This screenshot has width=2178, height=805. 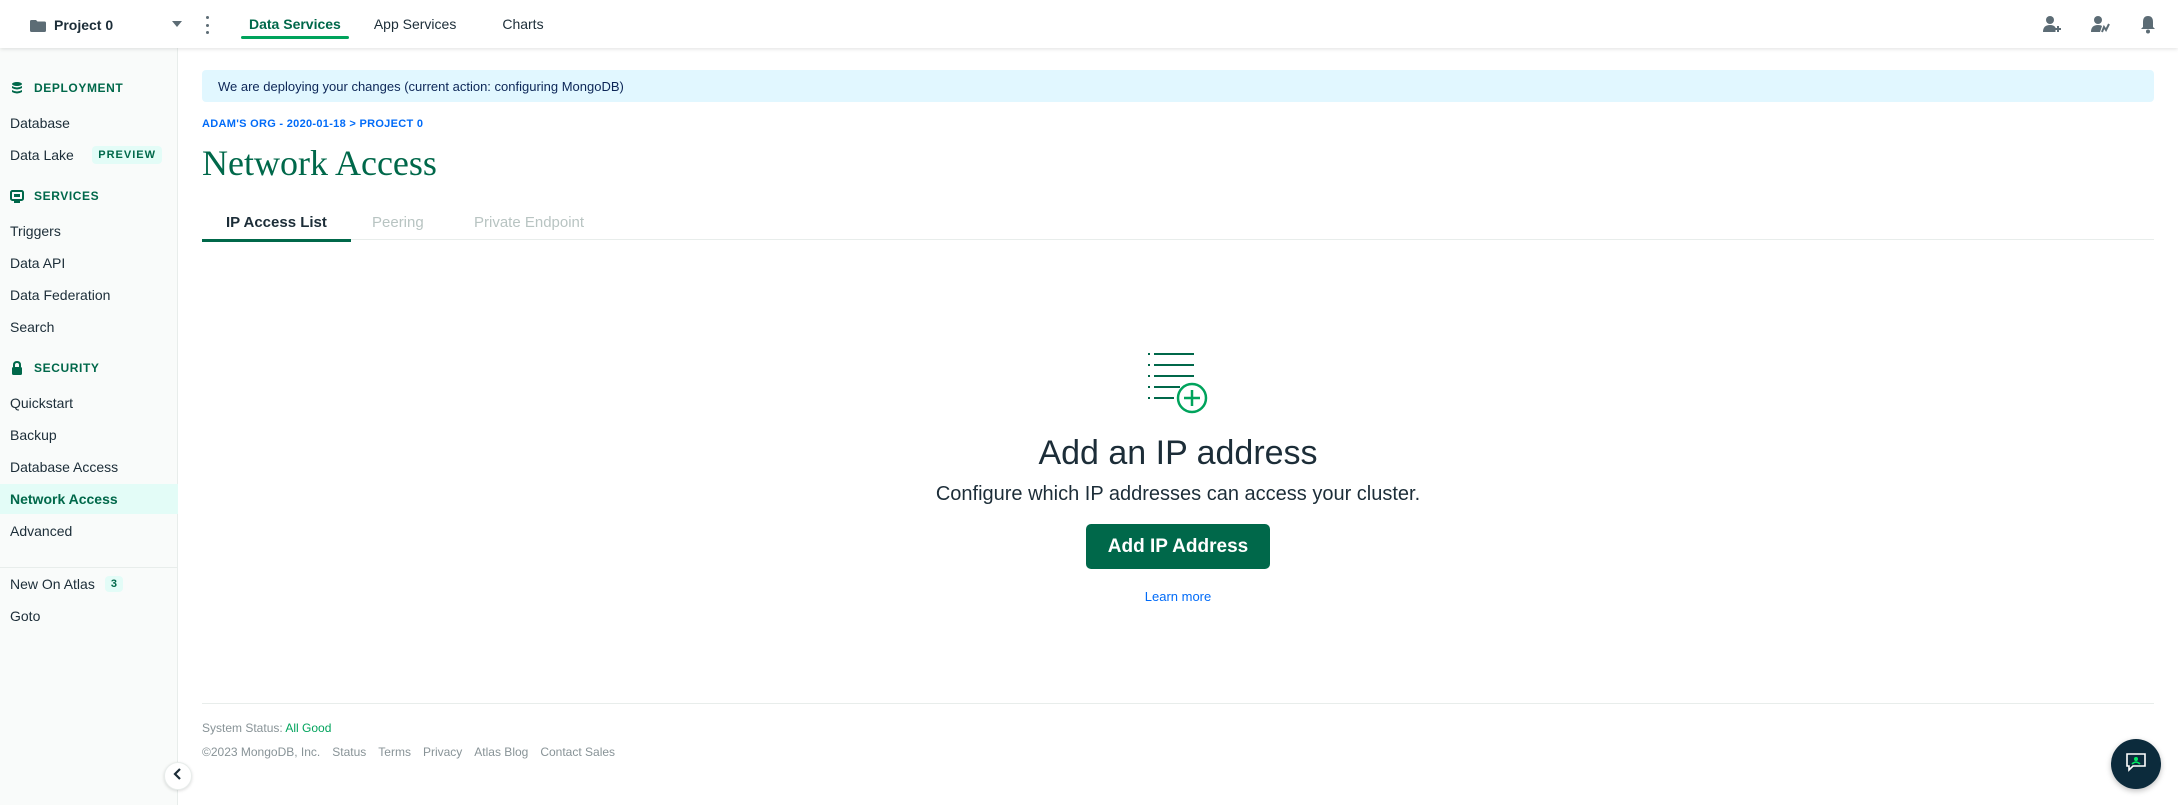 What do you see at coordinates (17, 196) in the screenshot?
I see `services-icon` at bounding box center [17, 196].